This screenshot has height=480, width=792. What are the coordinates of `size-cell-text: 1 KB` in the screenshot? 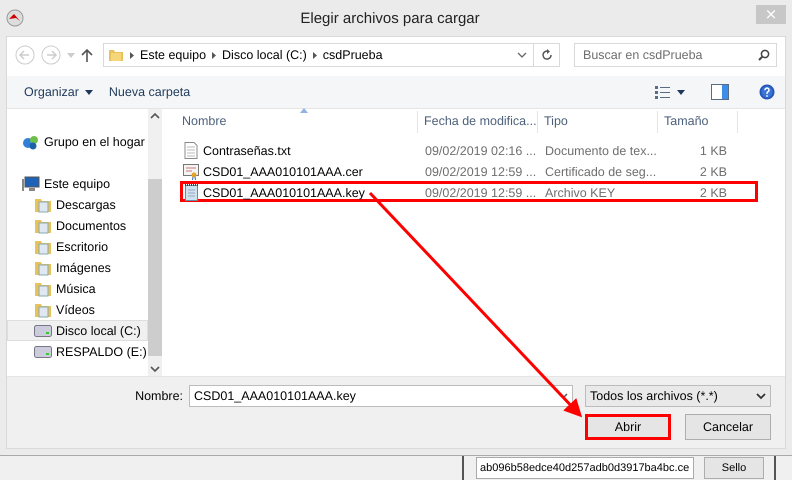 It's located at (713, 151).